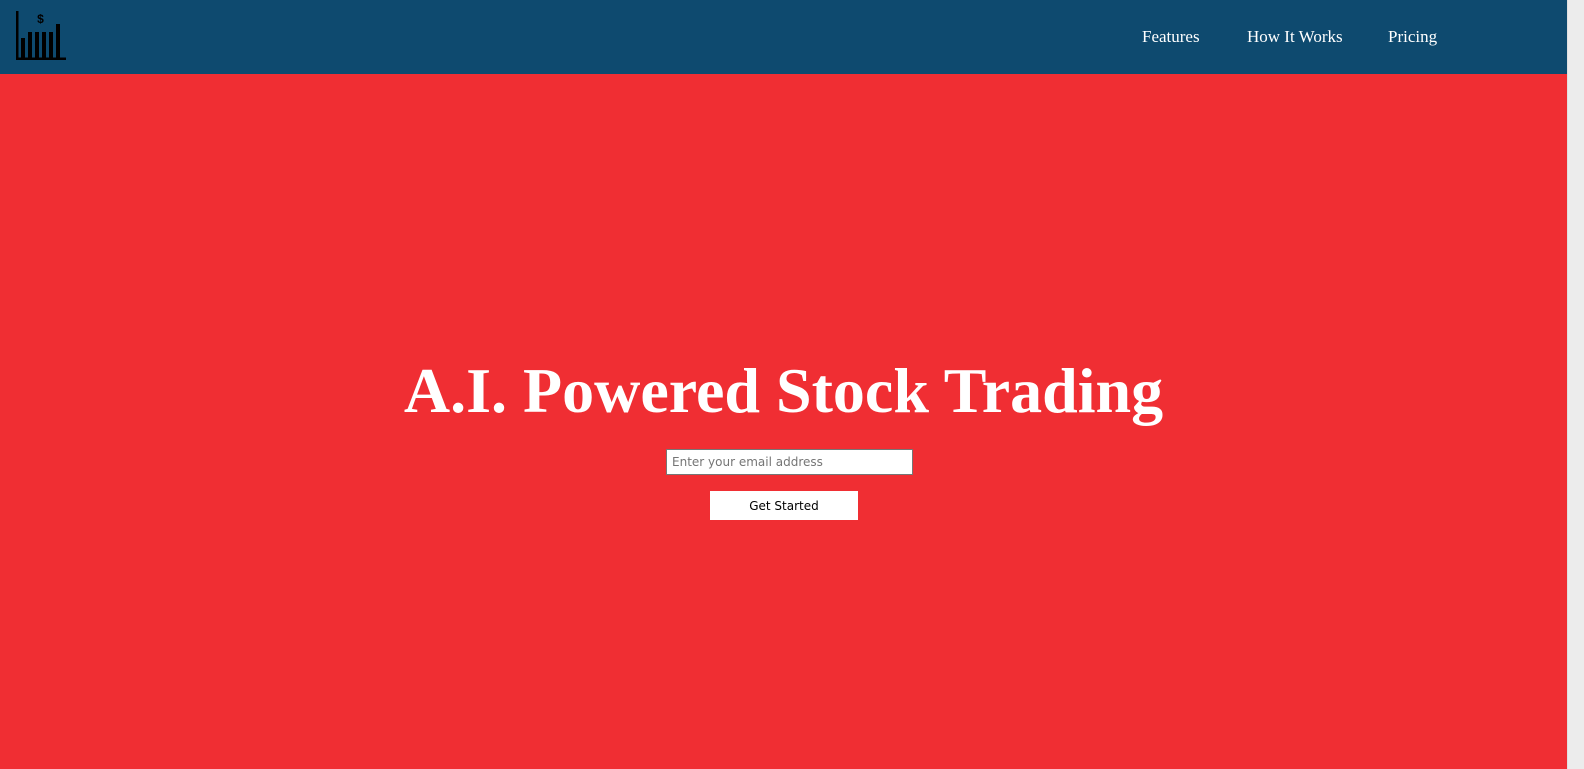 This screenshot has width=1584, height=769. I want to click on email-input, so click(789, 462).